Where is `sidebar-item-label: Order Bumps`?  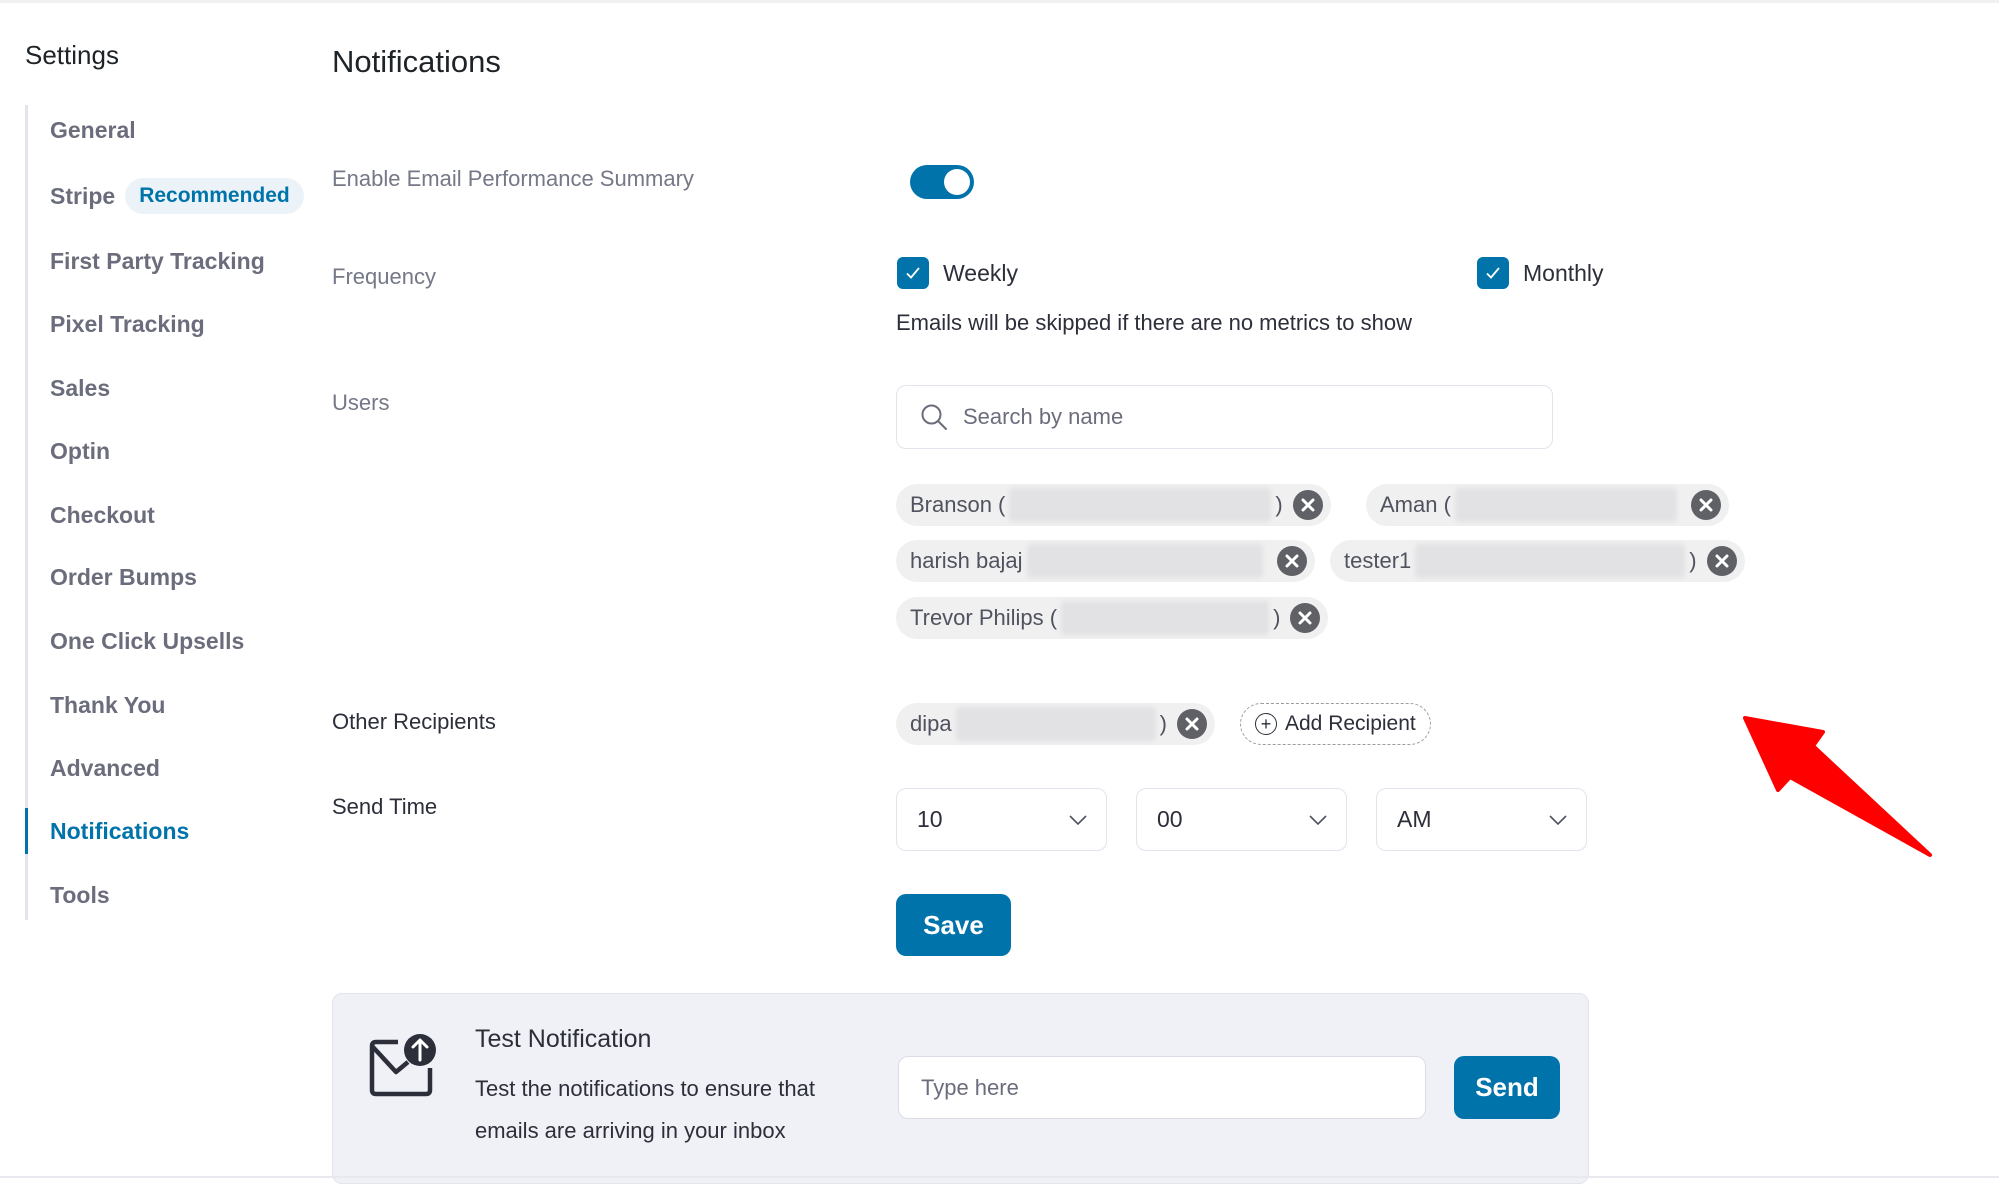 sidebar-item-label: Order Bumps is located at coordinates (123, 576).